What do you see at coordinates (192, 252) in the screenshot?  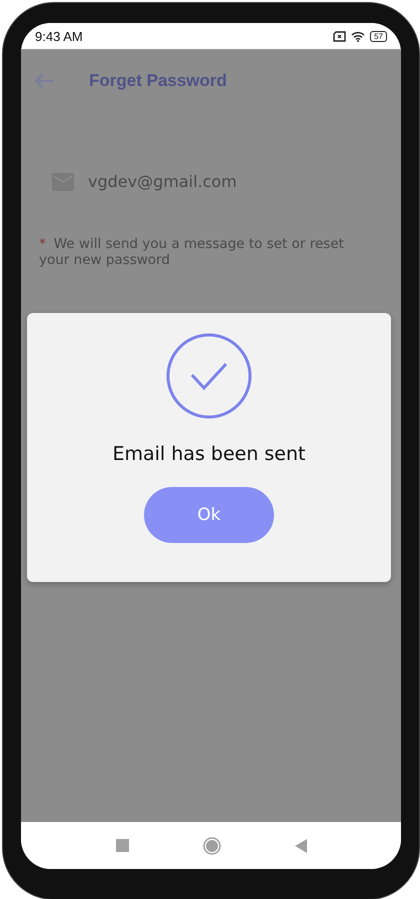 I see `info-note: * We will send you a message to set or reset your new password` at bounding box center [192, 252].